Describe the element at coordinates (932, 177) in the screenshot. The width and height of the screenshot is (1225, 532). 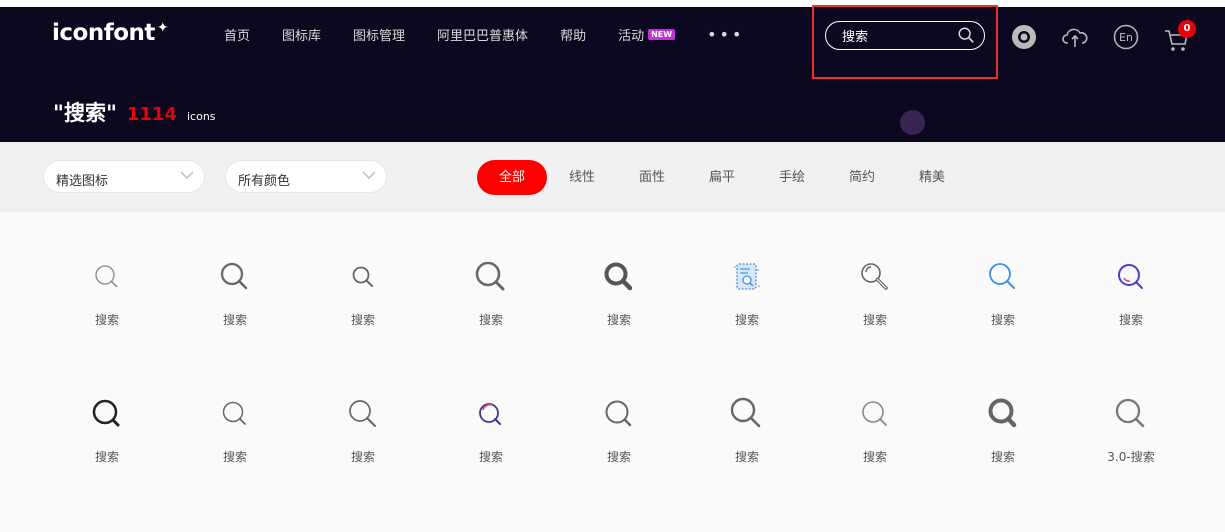
I see `tab-exquisite: 精美` at that location.